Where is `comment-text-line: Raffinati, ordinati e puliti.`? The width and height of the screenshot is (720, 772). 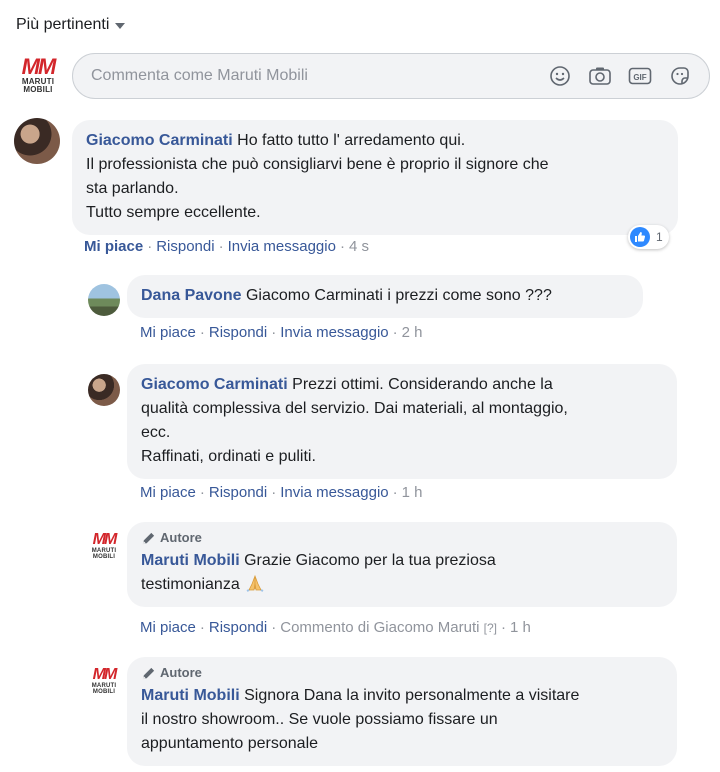 comment-text-line: Raffinati, ordinati e puliti. is located at coordinates (228, 456).